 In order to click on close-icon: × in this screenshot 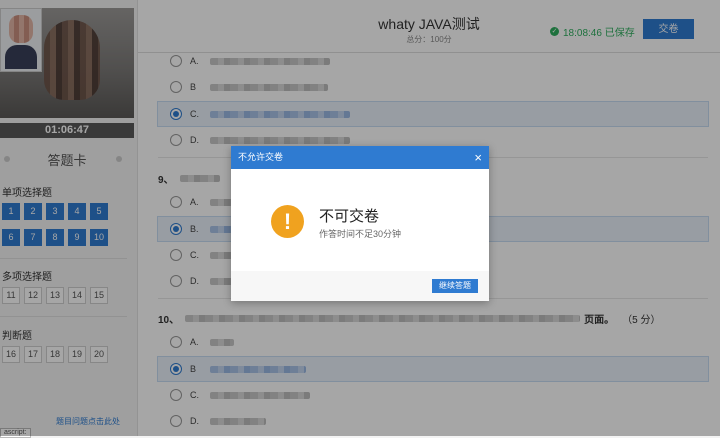, I will do `click(478, 157)`.